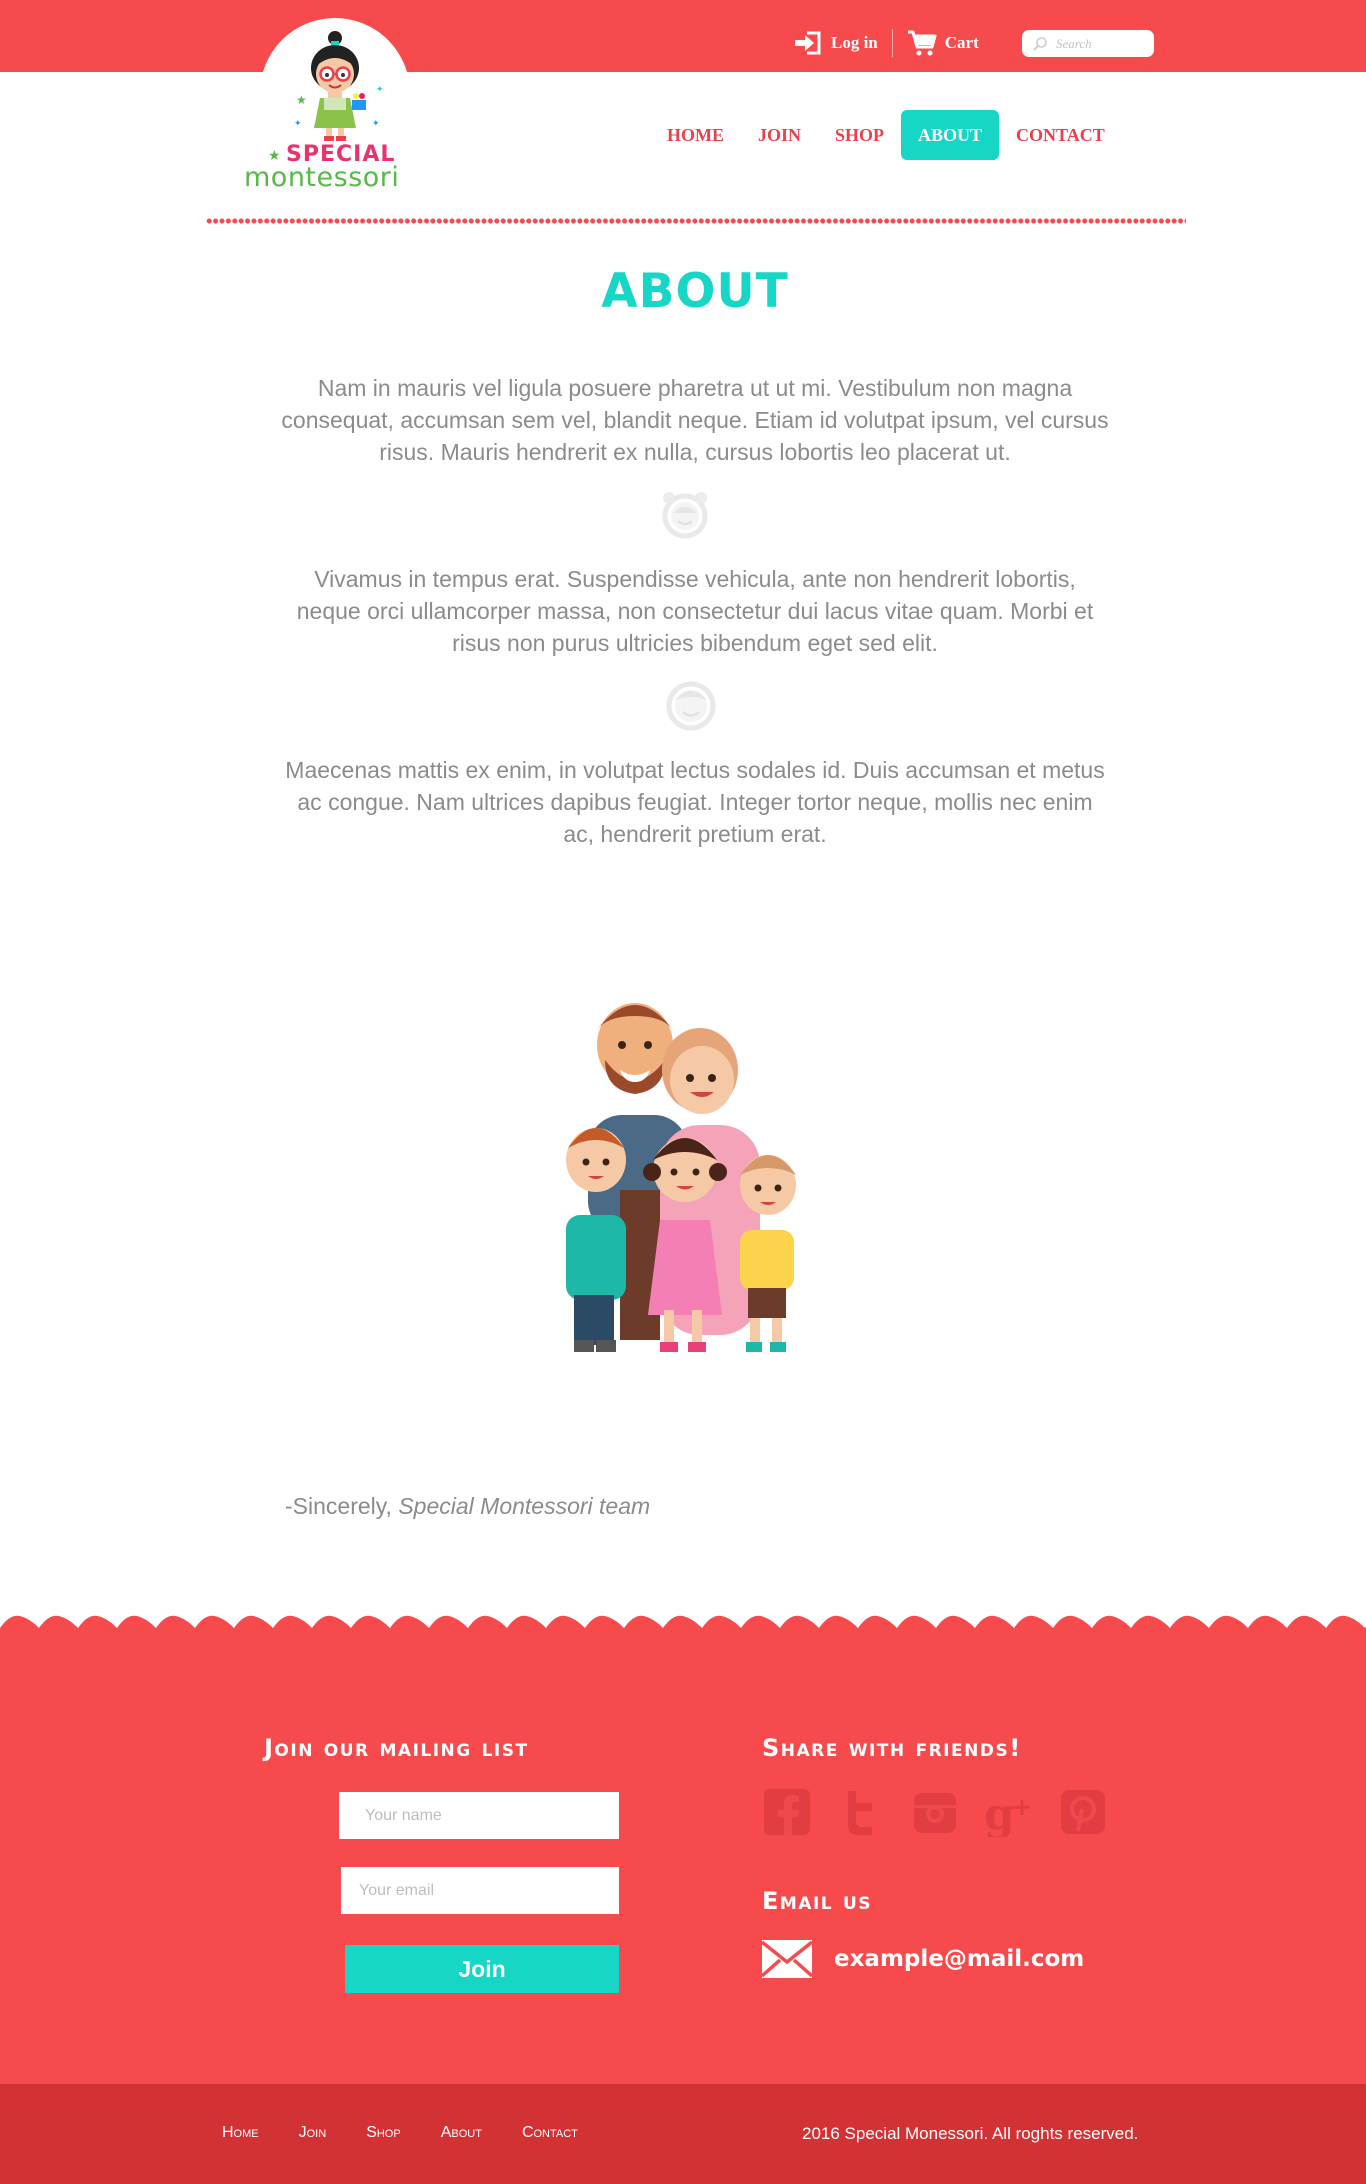 This screenshot has width=1366, height=2184. I want to click on logo-word-montessori: montessori, so click(322, 177).